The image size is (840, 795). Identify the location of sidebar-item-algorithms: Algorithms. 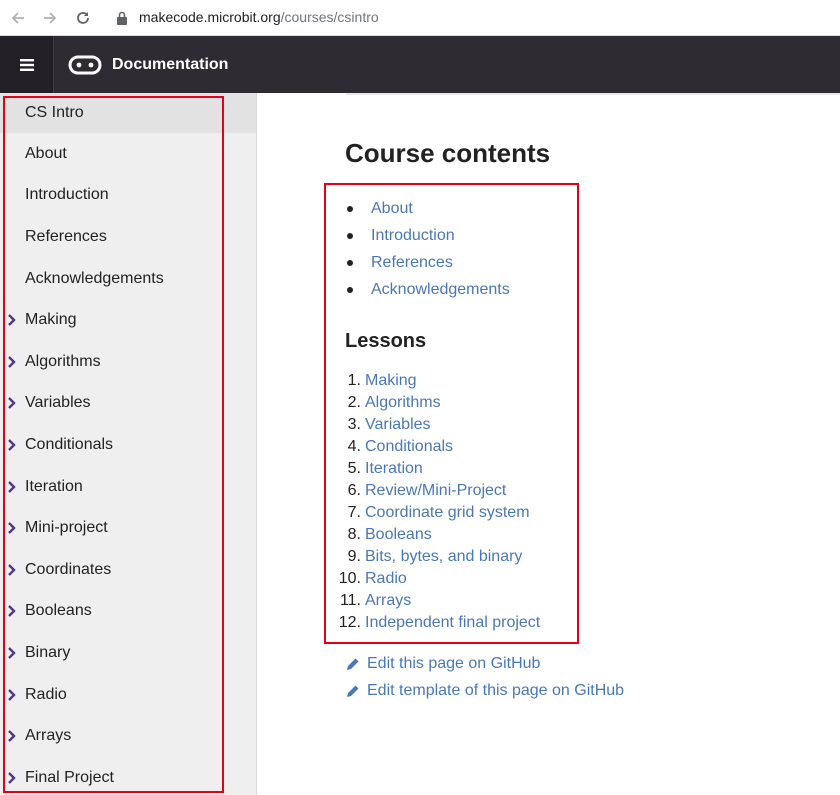
(128, 362).